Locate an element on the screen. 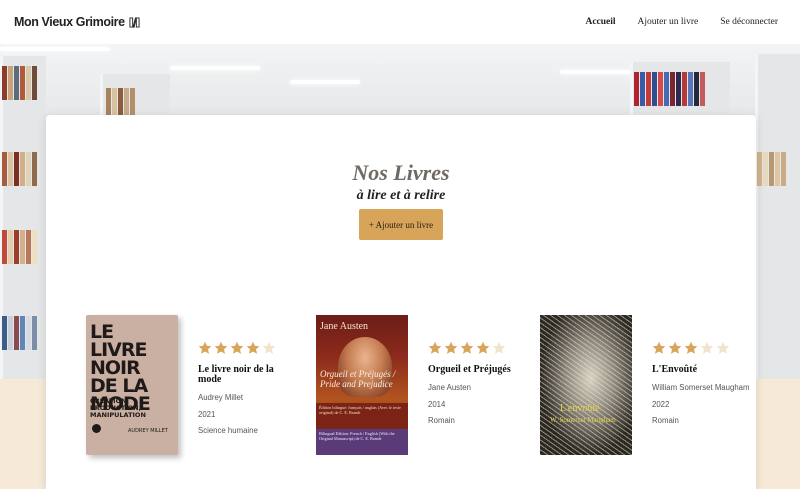 This screenshot has width=800, height=489. cover-author: Jane Austen is located at coordinates (344, 326).